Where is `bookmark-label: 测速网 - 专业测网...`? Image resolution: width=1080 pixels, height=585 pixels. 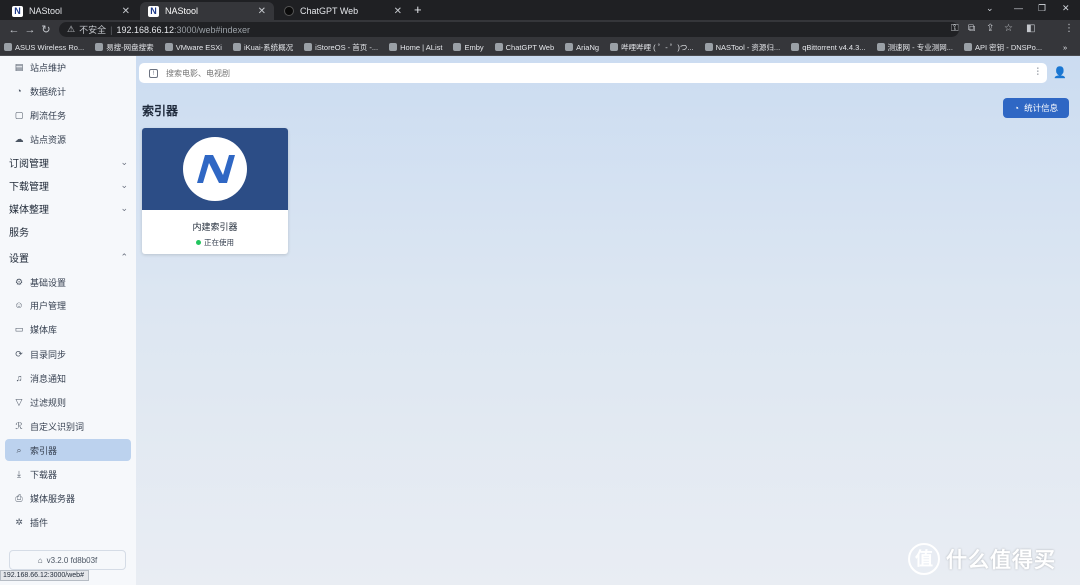 bookmark-label: 测速网 - 专业测网... is located at coordinates (920, 47).